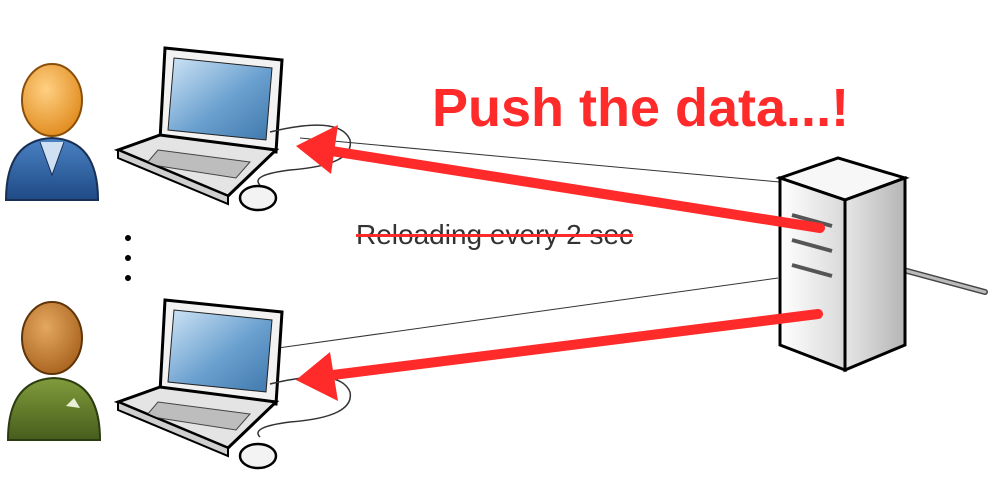 This screenshot has width=998, height=490. I want to click on request-line-bottom, so click(528, 313).